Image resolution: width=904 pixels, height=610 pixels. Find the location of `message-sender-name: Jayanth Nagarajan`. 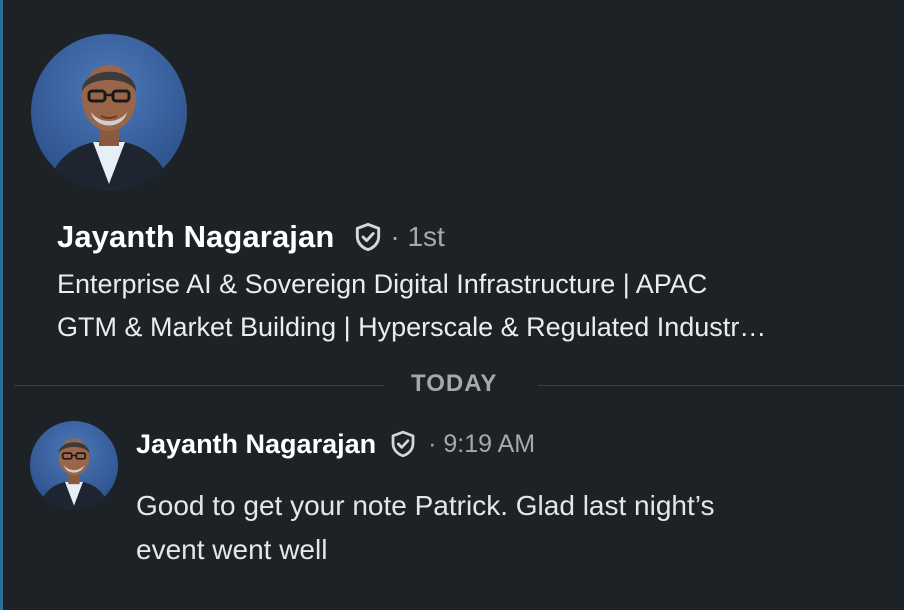

message-sender-name: Jayanth Nagarajan is located at coordinates (256, 444).